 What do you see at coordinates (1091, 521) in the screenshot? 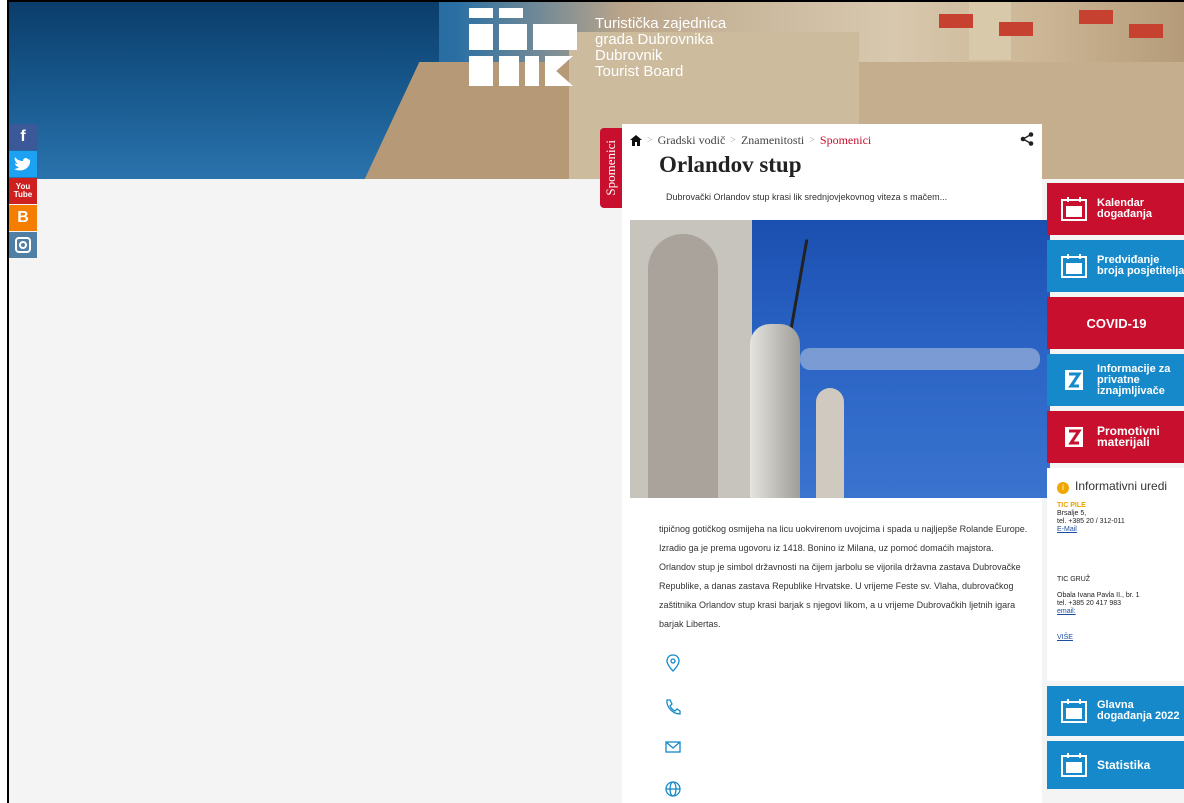
I see `office-phone: tel. +385 20 / 312-011` at bounding box center [1091, 521].